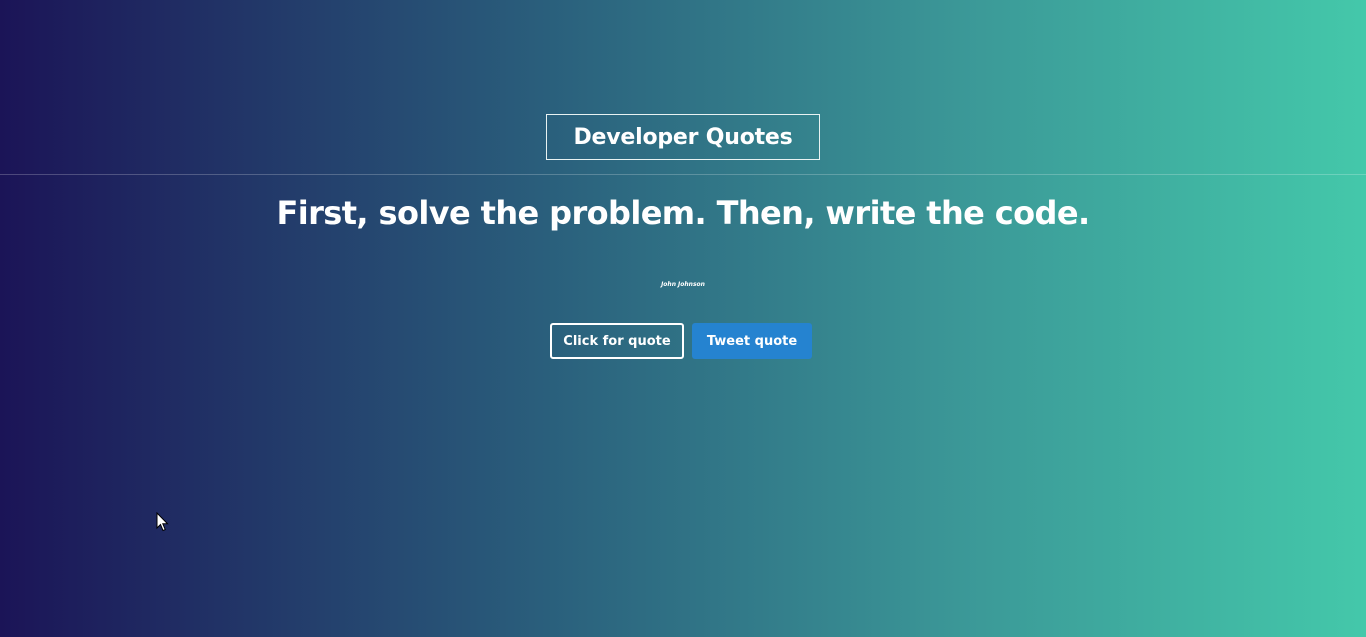  What do you see at coordinates (683, 174) in the screenshot?
I see `header-divider` at bounding box center [683, 174].